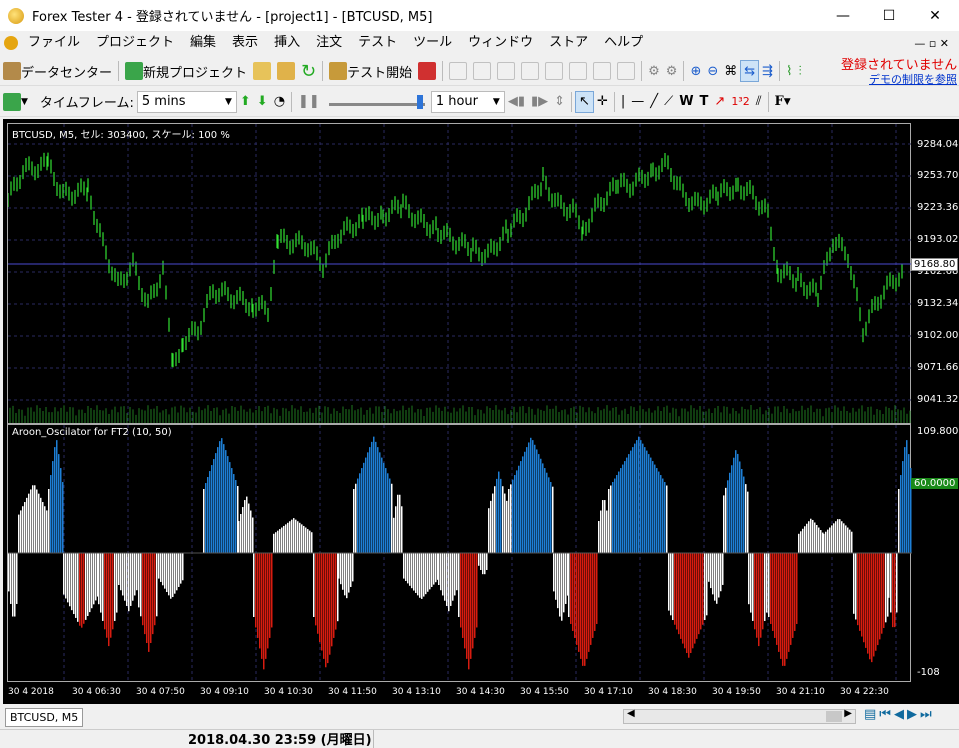 This screenshot has height=748, width=959. Describe the element at coordinates (654, 102) in the screenshot. I see `trend-line-button: ╱` at that location.